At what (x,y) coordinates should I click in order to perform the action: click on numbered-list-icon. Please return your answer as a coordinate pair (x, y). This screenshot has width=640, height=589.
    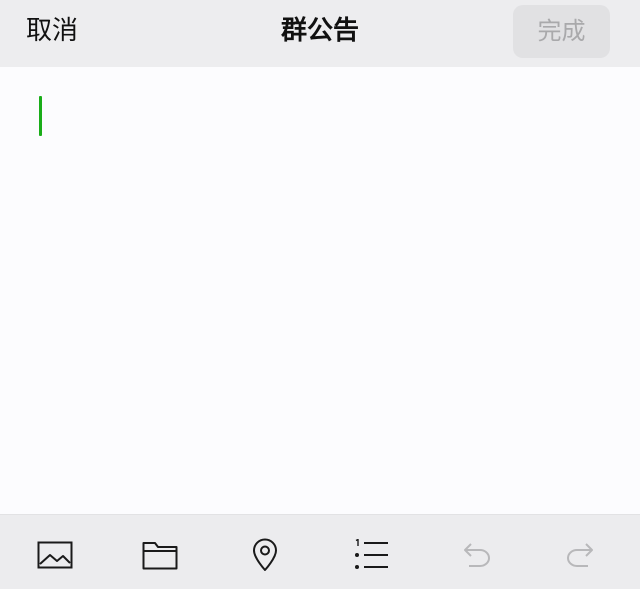
    Looking at the image, I should click on (371, 554).